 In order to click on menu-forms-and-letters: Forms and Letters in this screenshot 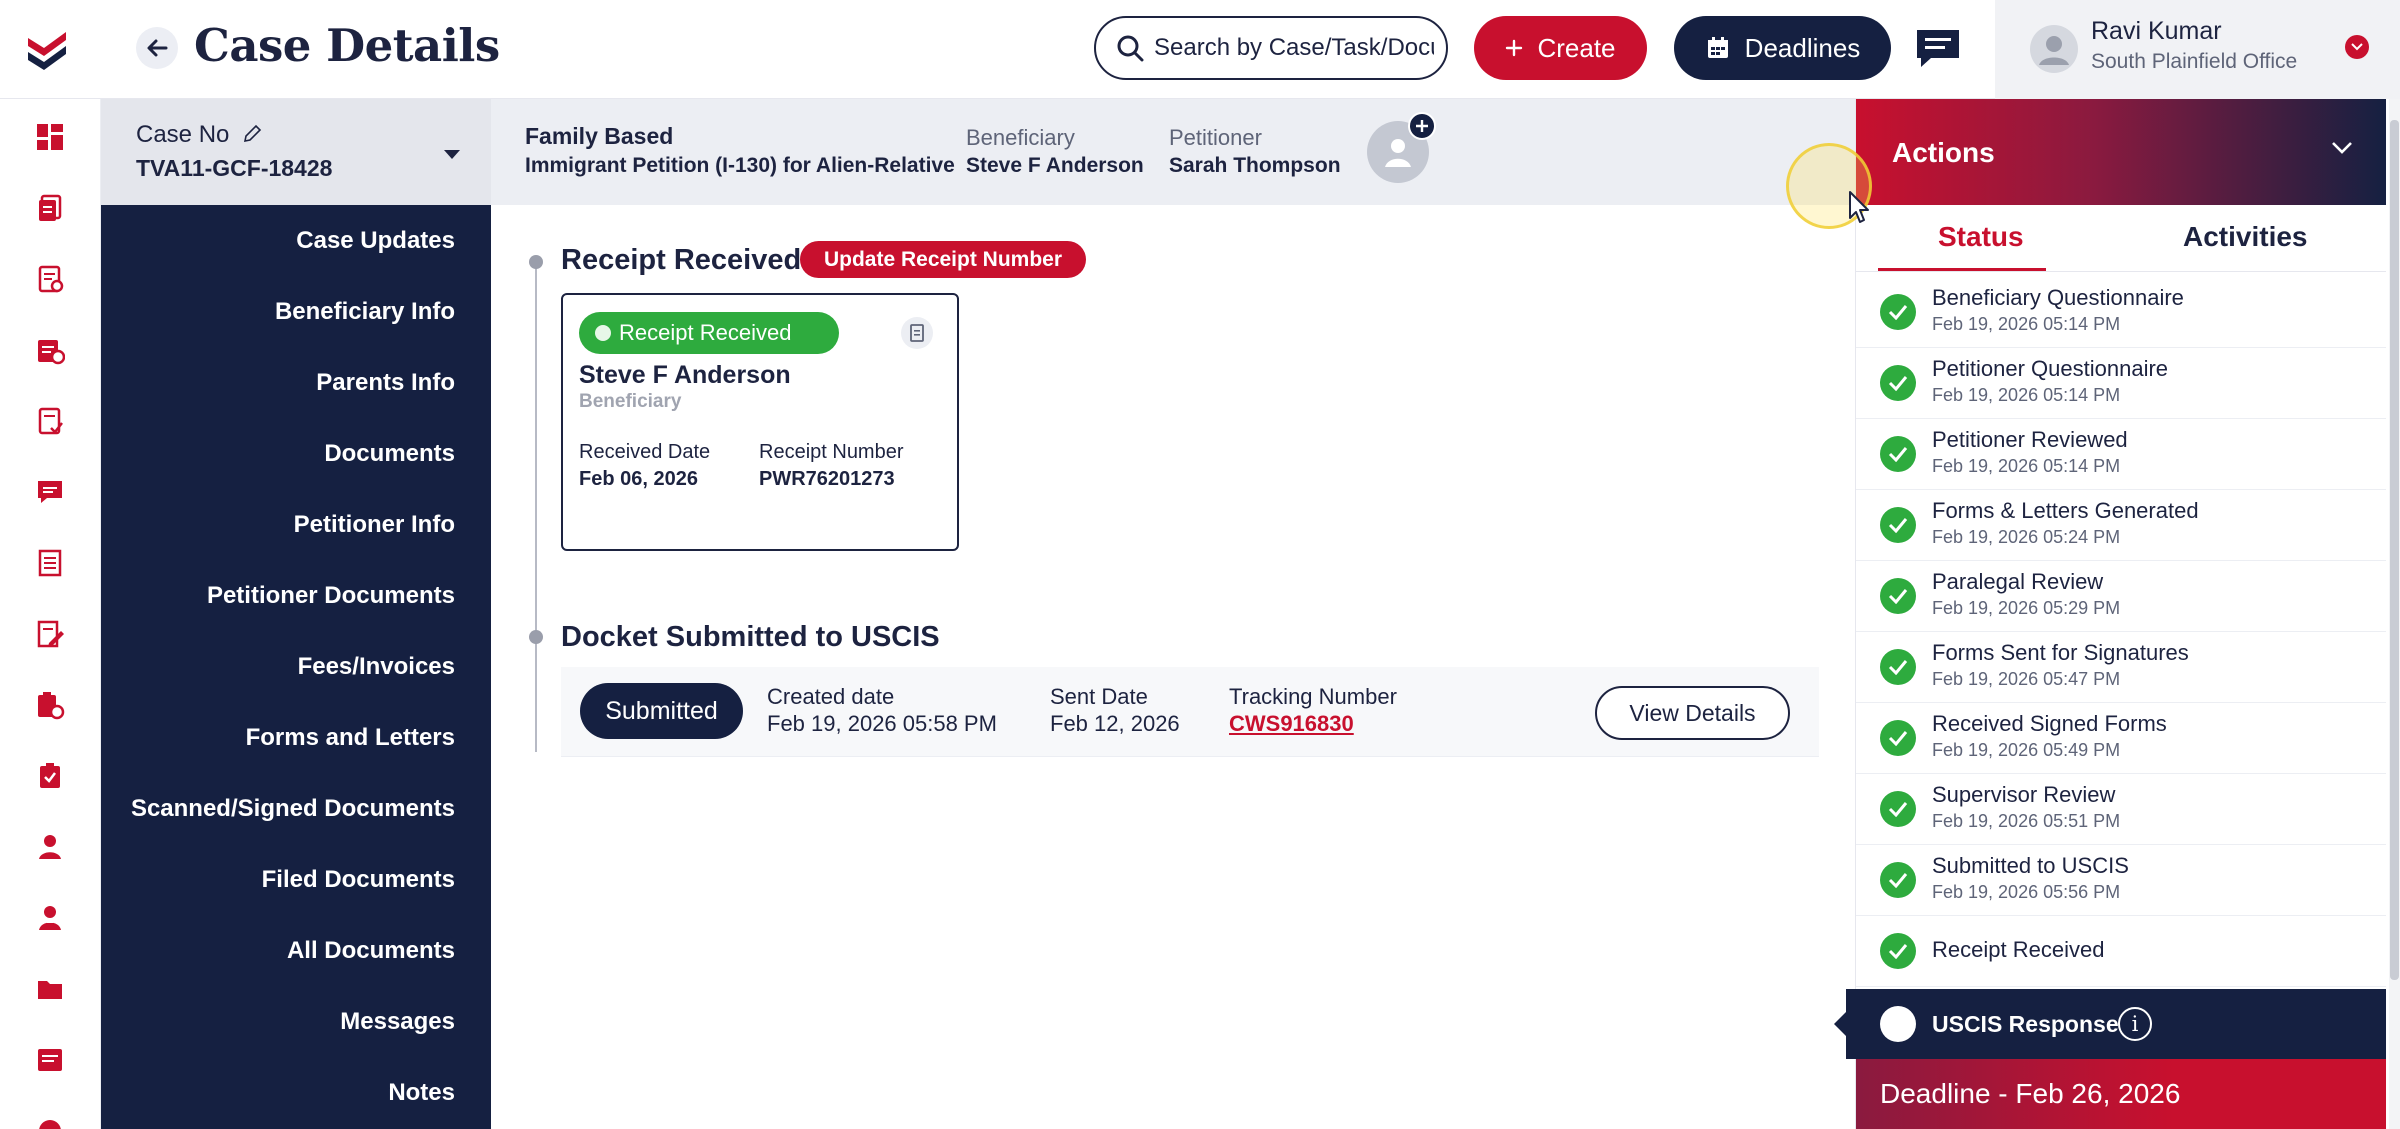, I will do `click(350, 738)`.